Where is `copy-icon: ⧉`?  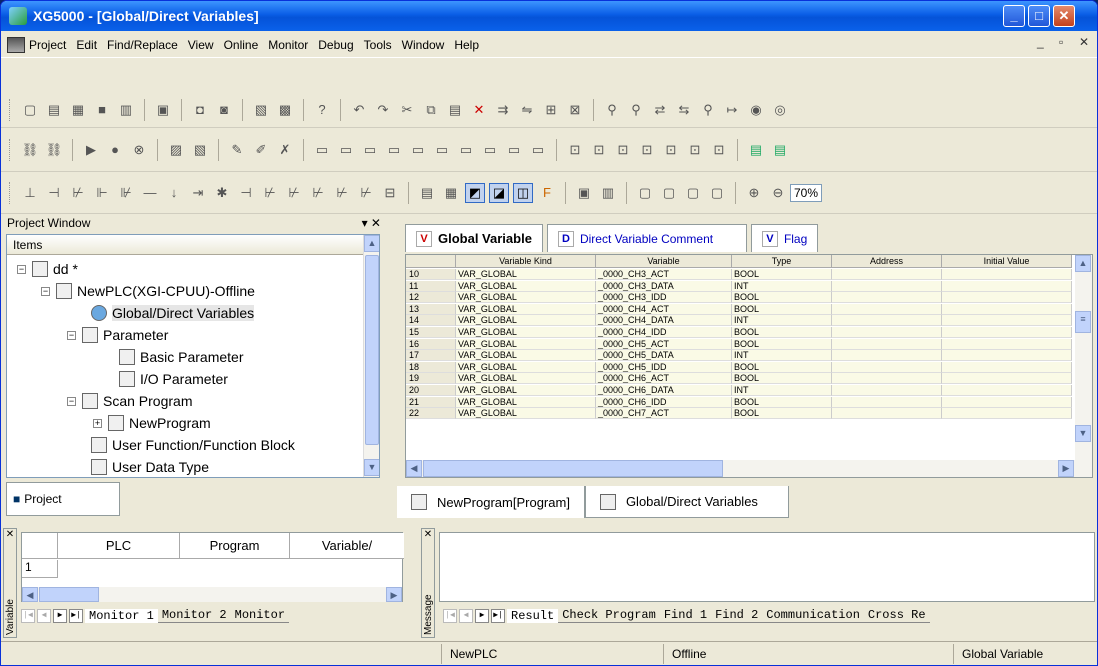
copy-icon: ⧉ is located at coordinates (431, 110).